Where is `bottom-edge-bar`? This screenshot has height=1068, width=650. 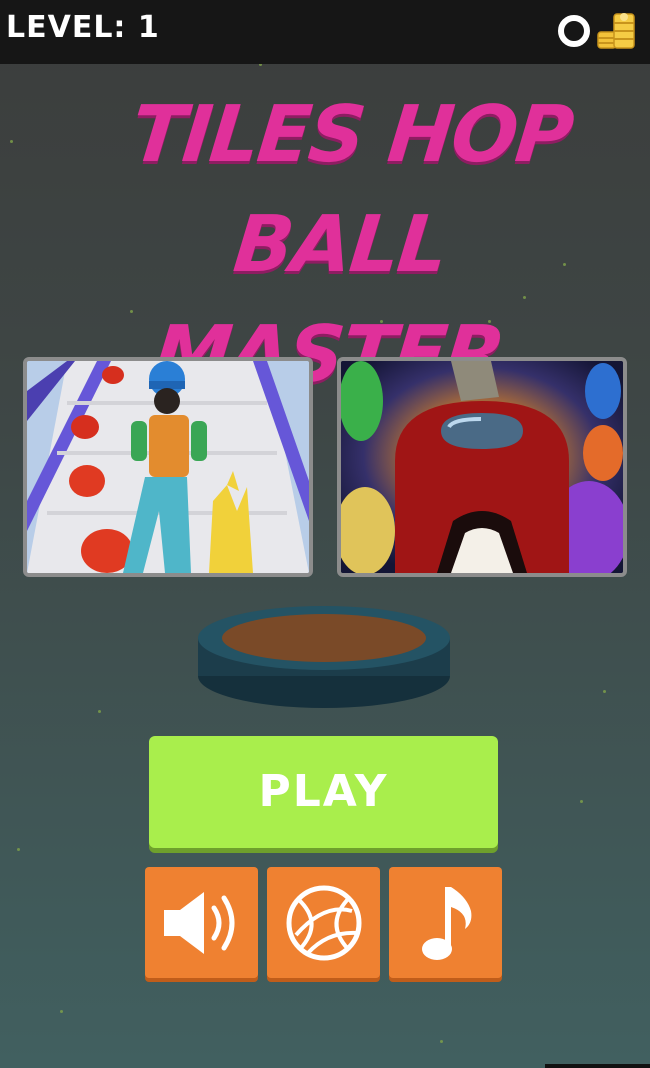 bottom-edge-bar is located at coordinates (597, 1066).